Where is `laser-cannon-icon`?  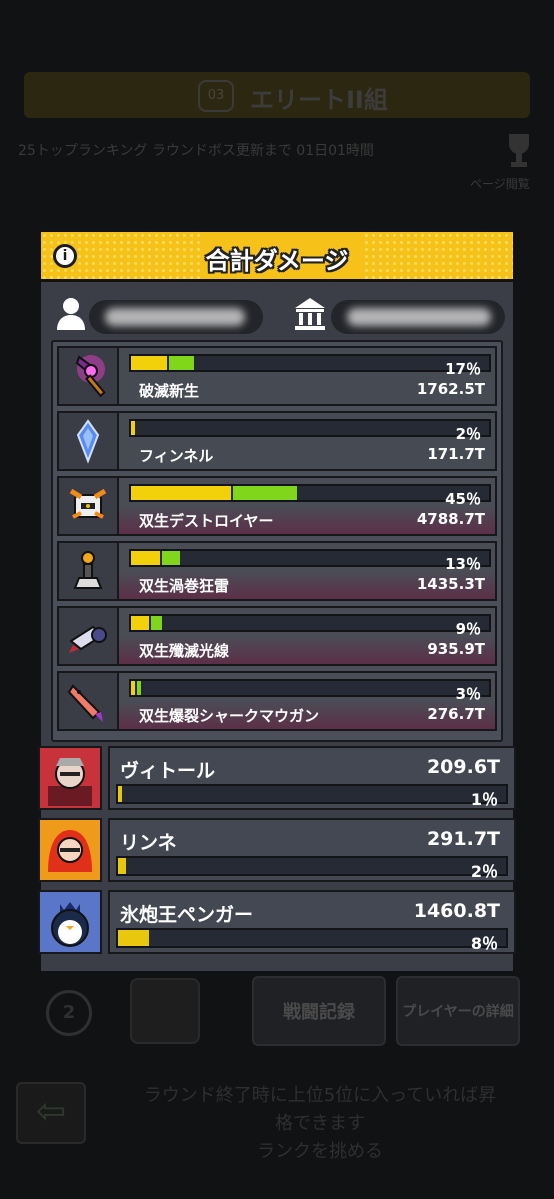 laser-cannon-icon is located at coordinates (89, 636).